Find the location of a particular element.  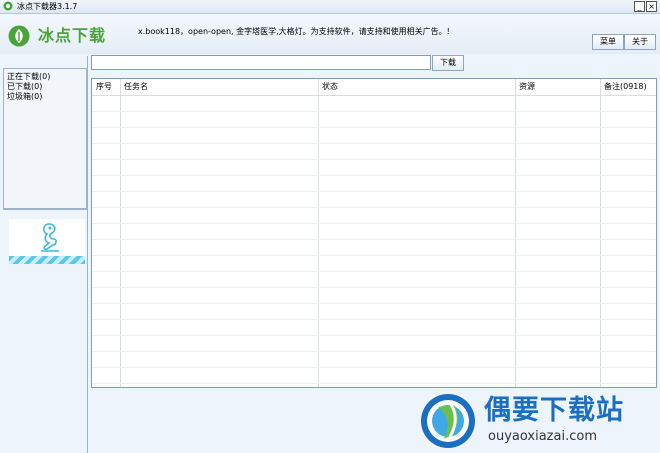

mascot-icon is located at coordinates (50, 237).